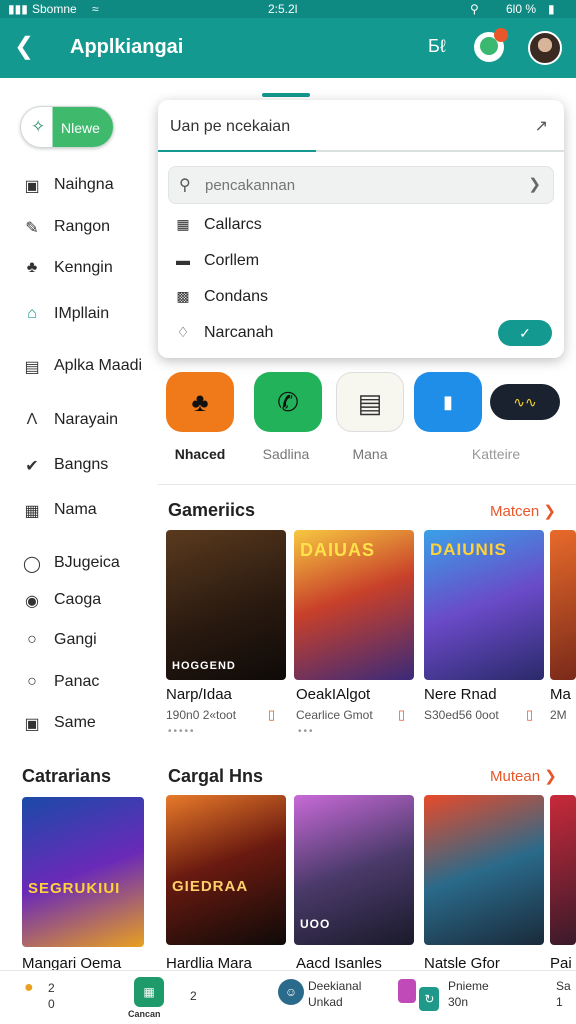 Image resolution: width=576 pixels, height=1024 pixels. Describe the element at coordinates (32, 681) in the screenshot. I see `circle-icon: ○` at that location.